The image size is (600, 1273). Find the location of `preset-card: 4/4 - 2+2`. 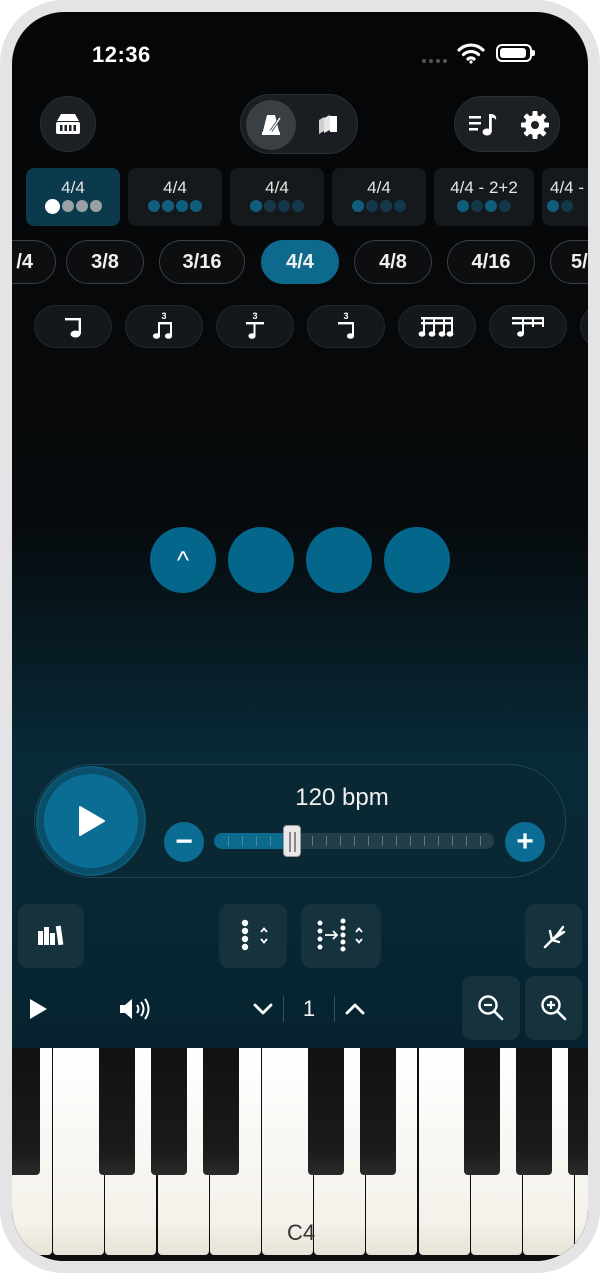

preset-card: 4/4 - 2+2 is located at coordinates (484, 197).